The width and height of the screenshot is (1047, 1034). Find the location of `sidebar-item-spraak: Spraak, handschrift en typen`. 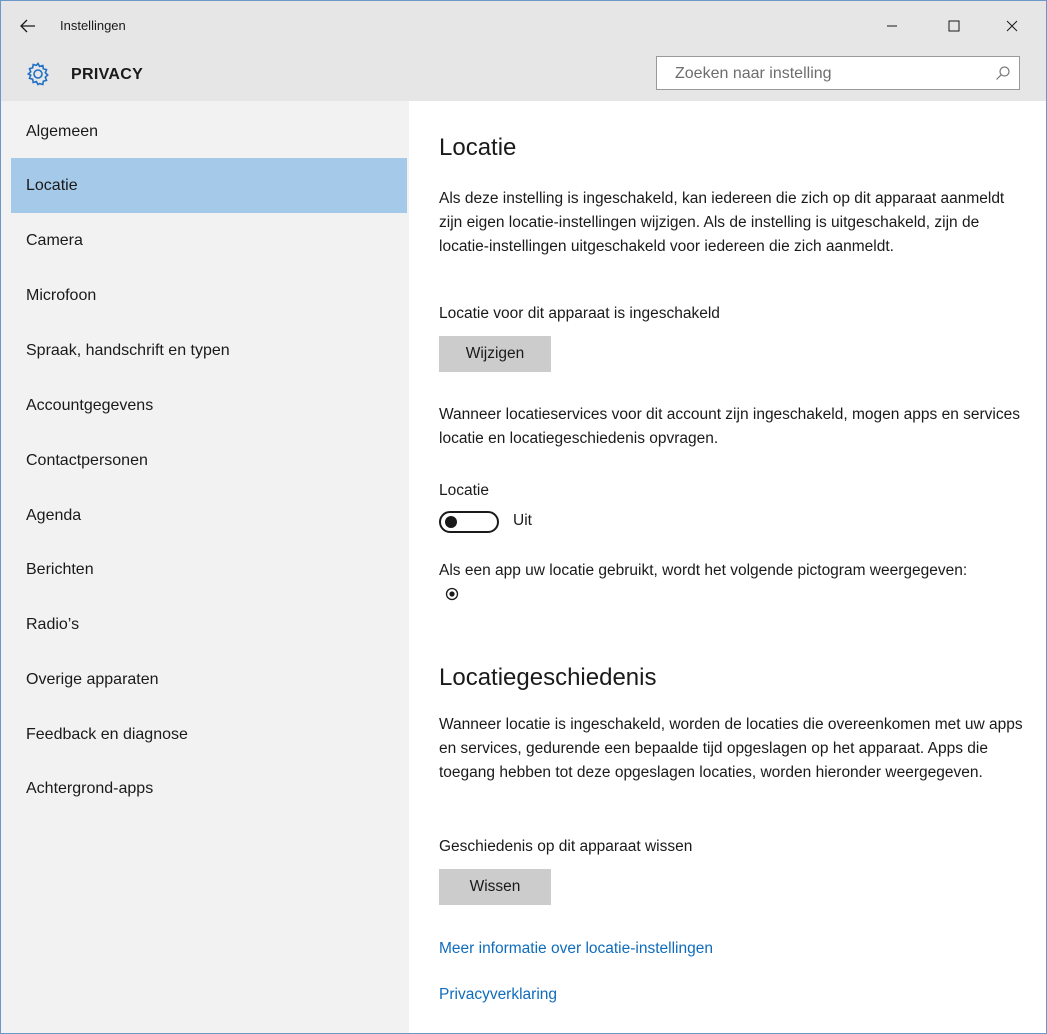

sidebar-item-spraak: Spraak, handschrift en typen is located at coordinates (209, 350).